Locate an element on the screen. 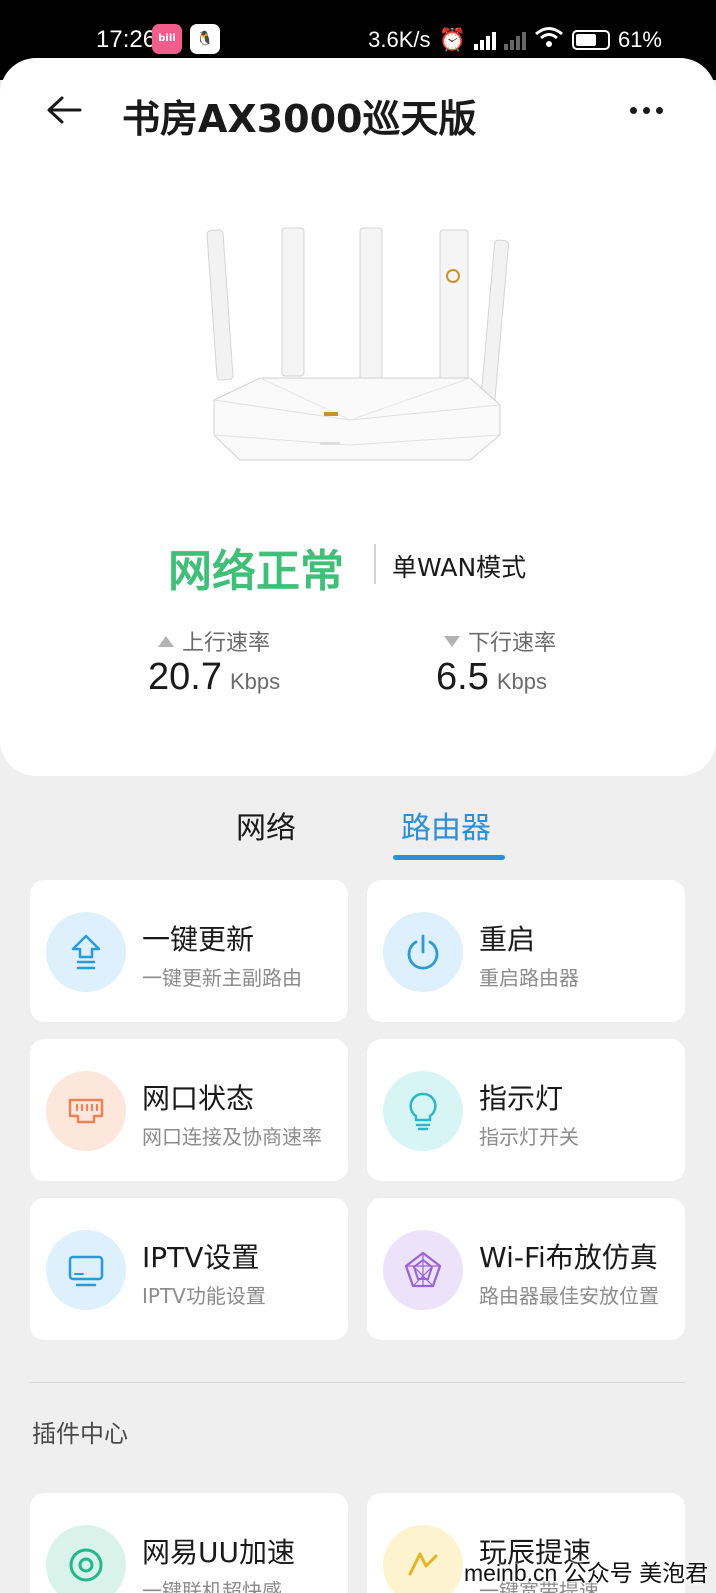 The width and height of the screenshot is (716, 1593). net-speed: 3.6K/s is located at coordinates (399, 39).